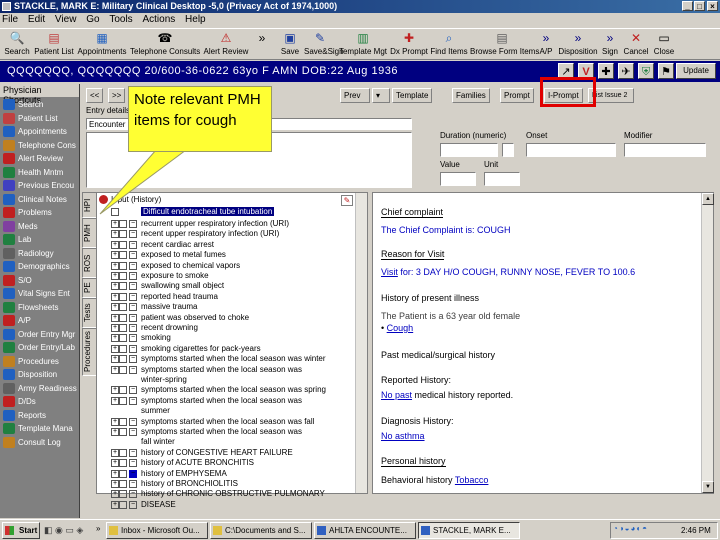 This screenshot has width=720, height=540. What do you see at coordinates (68, 530) in the screenshot?
I see `quick-launch: ◧ ◉ ▭ ◈` at bounding box center [68, 530].